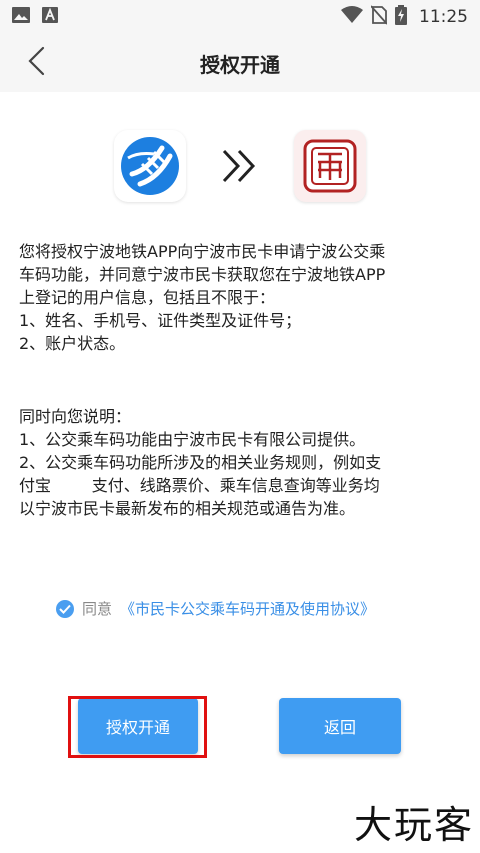 The image size is (480, 853). I want to click on nav-bar: 授权开通, so click(240, 63).